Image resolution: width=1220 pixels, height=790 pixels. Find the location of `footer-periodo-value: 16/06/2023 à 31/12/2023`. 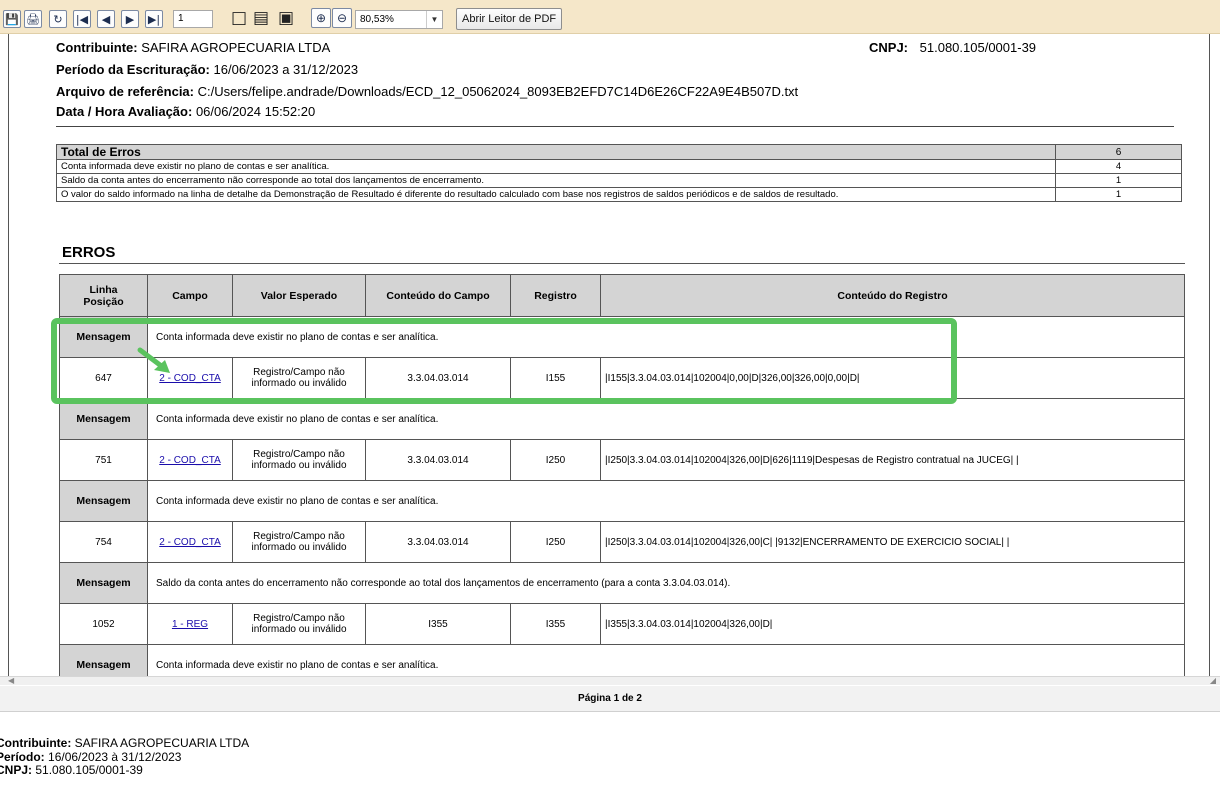

footer-periodo-value: 16/06/2023 à 31/12/2023 is located at coordinates (115, 756).